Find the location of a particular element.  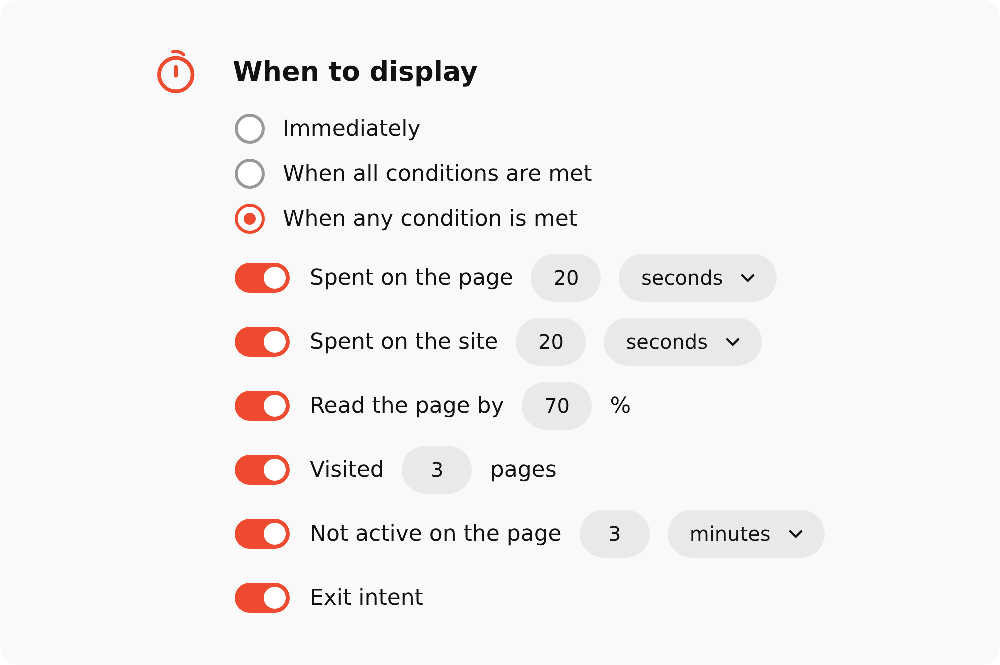

condition-label: % is located at coordinates (621, 406).